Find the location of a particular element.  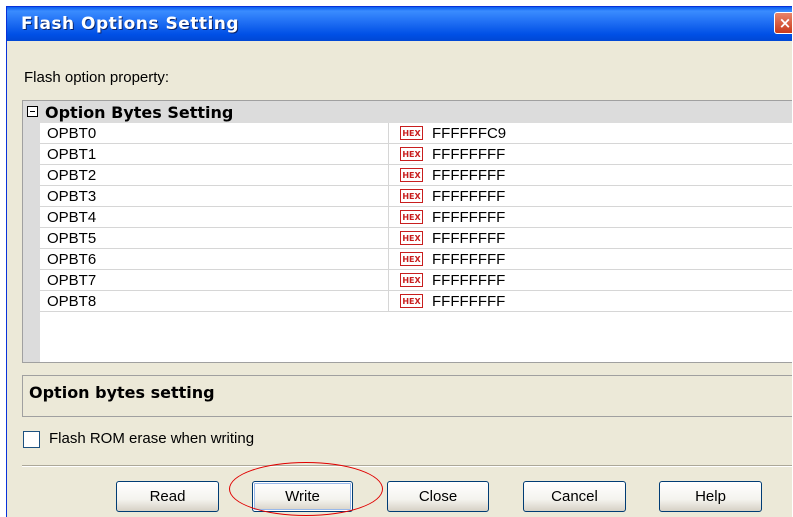

collapse-icon is located at coordinates (32, 111).